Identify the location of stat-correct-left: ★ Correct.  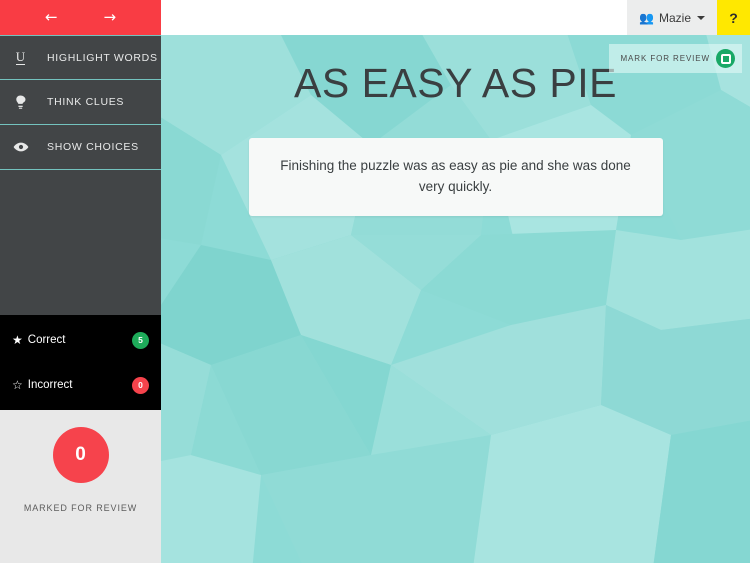
(72, 340).